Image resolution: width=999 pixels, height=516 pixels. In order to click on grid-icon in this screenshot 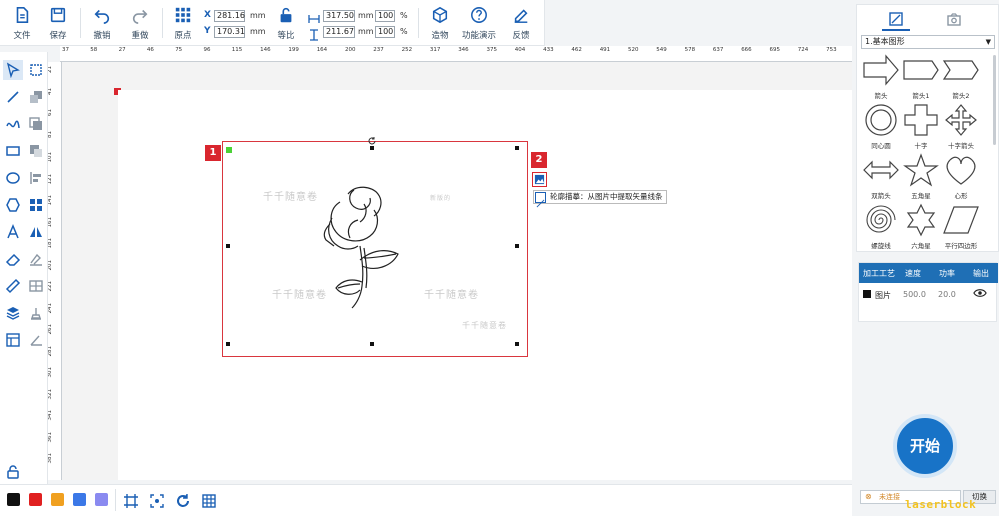, I will do `click(36, 205)`.